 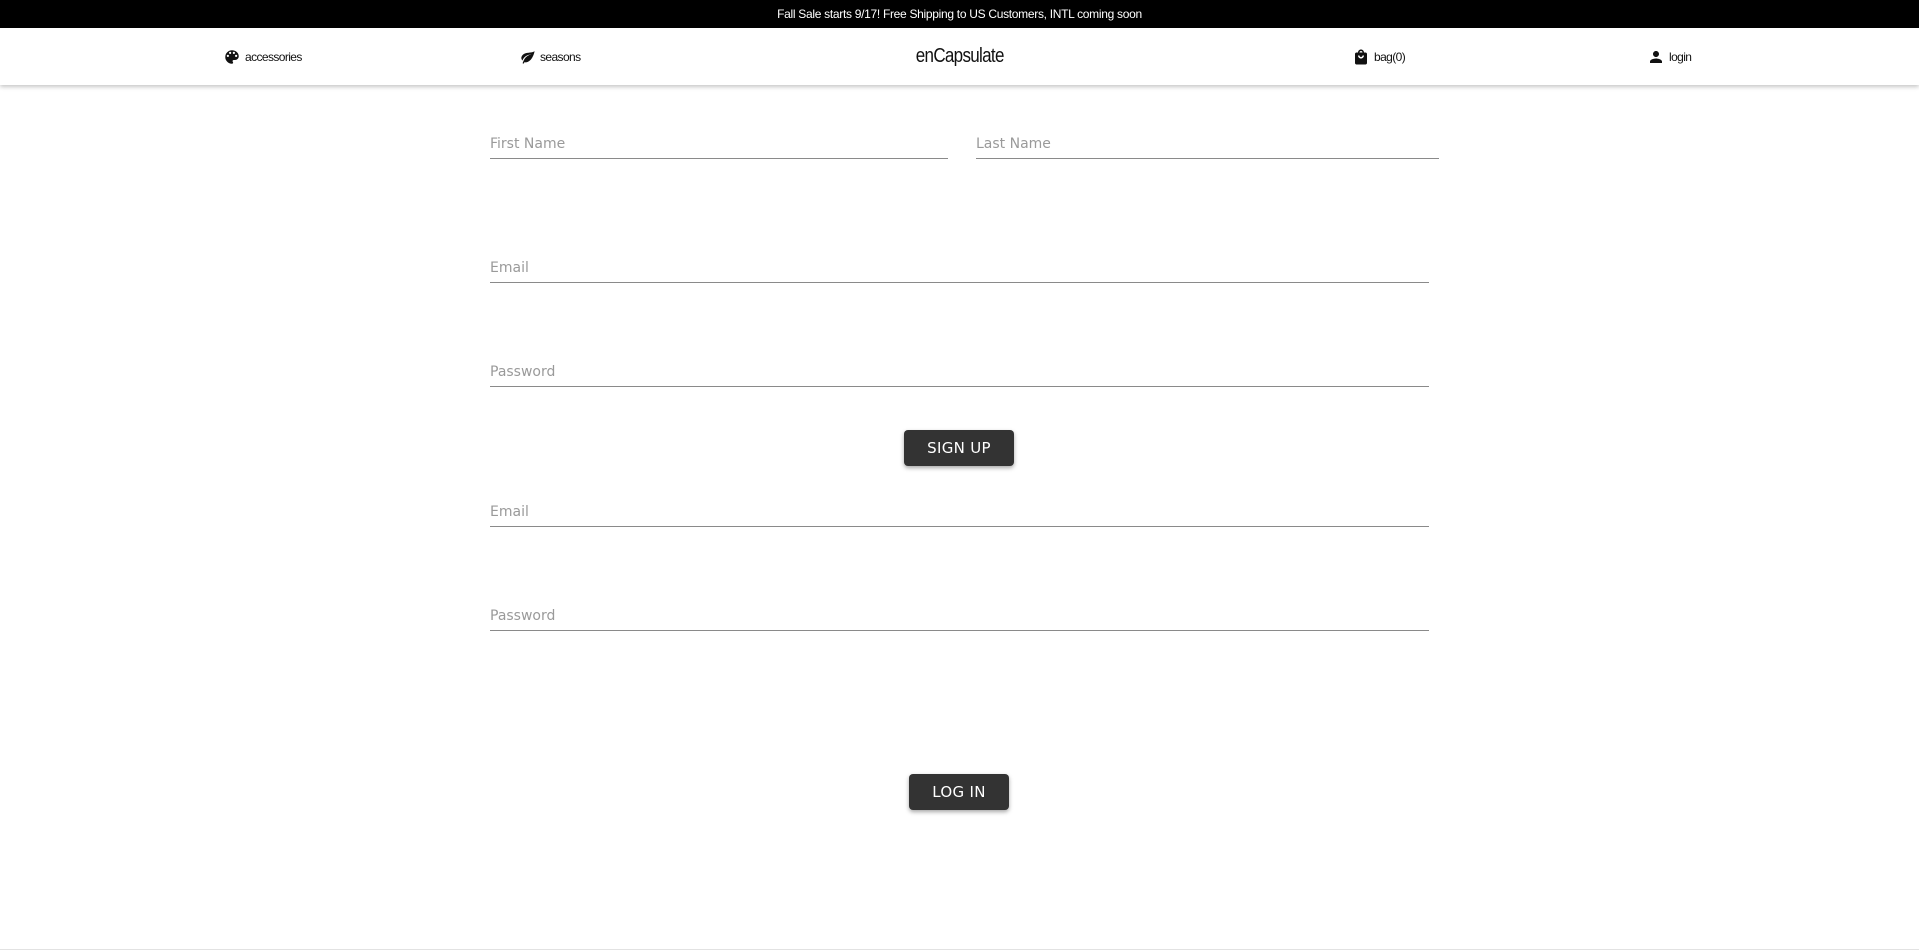 I want to click on login-password-field-wrap, so click(x=959, y=615).